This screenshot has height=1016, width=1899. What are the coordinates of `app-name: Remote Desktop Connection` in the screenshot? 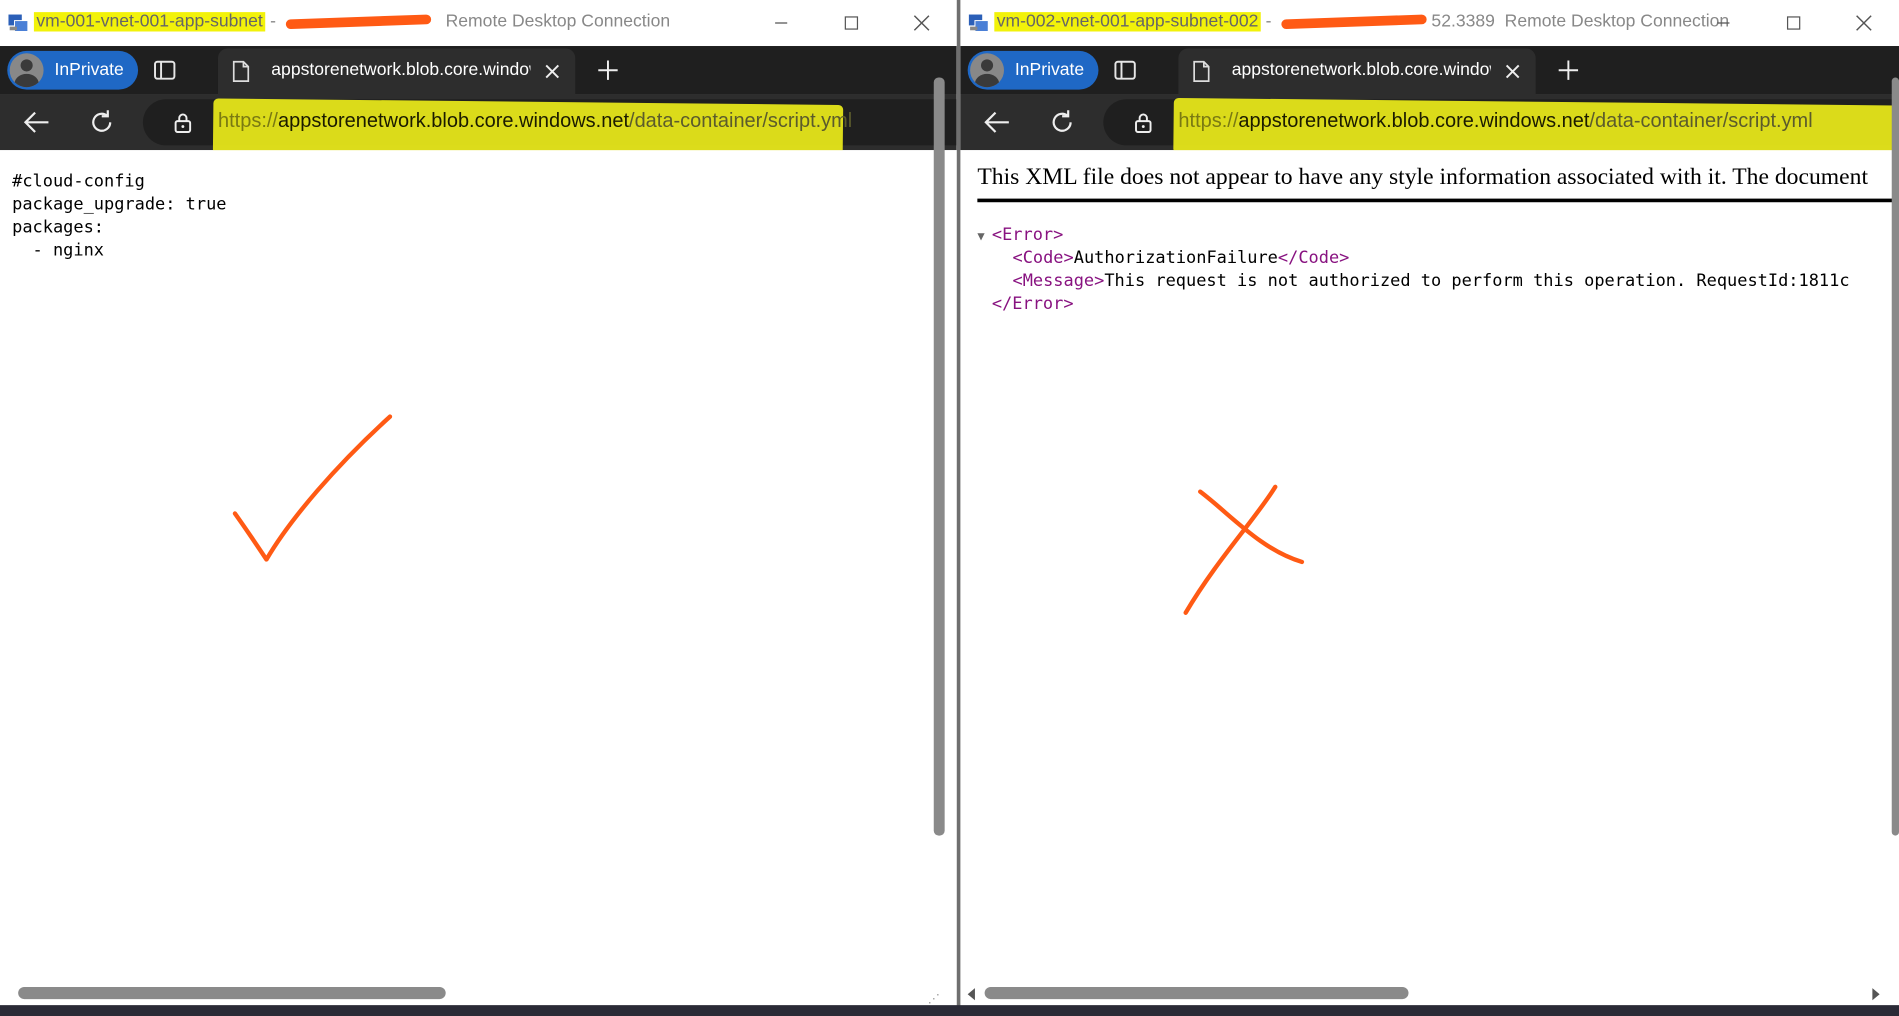 It's located at (558, 22).